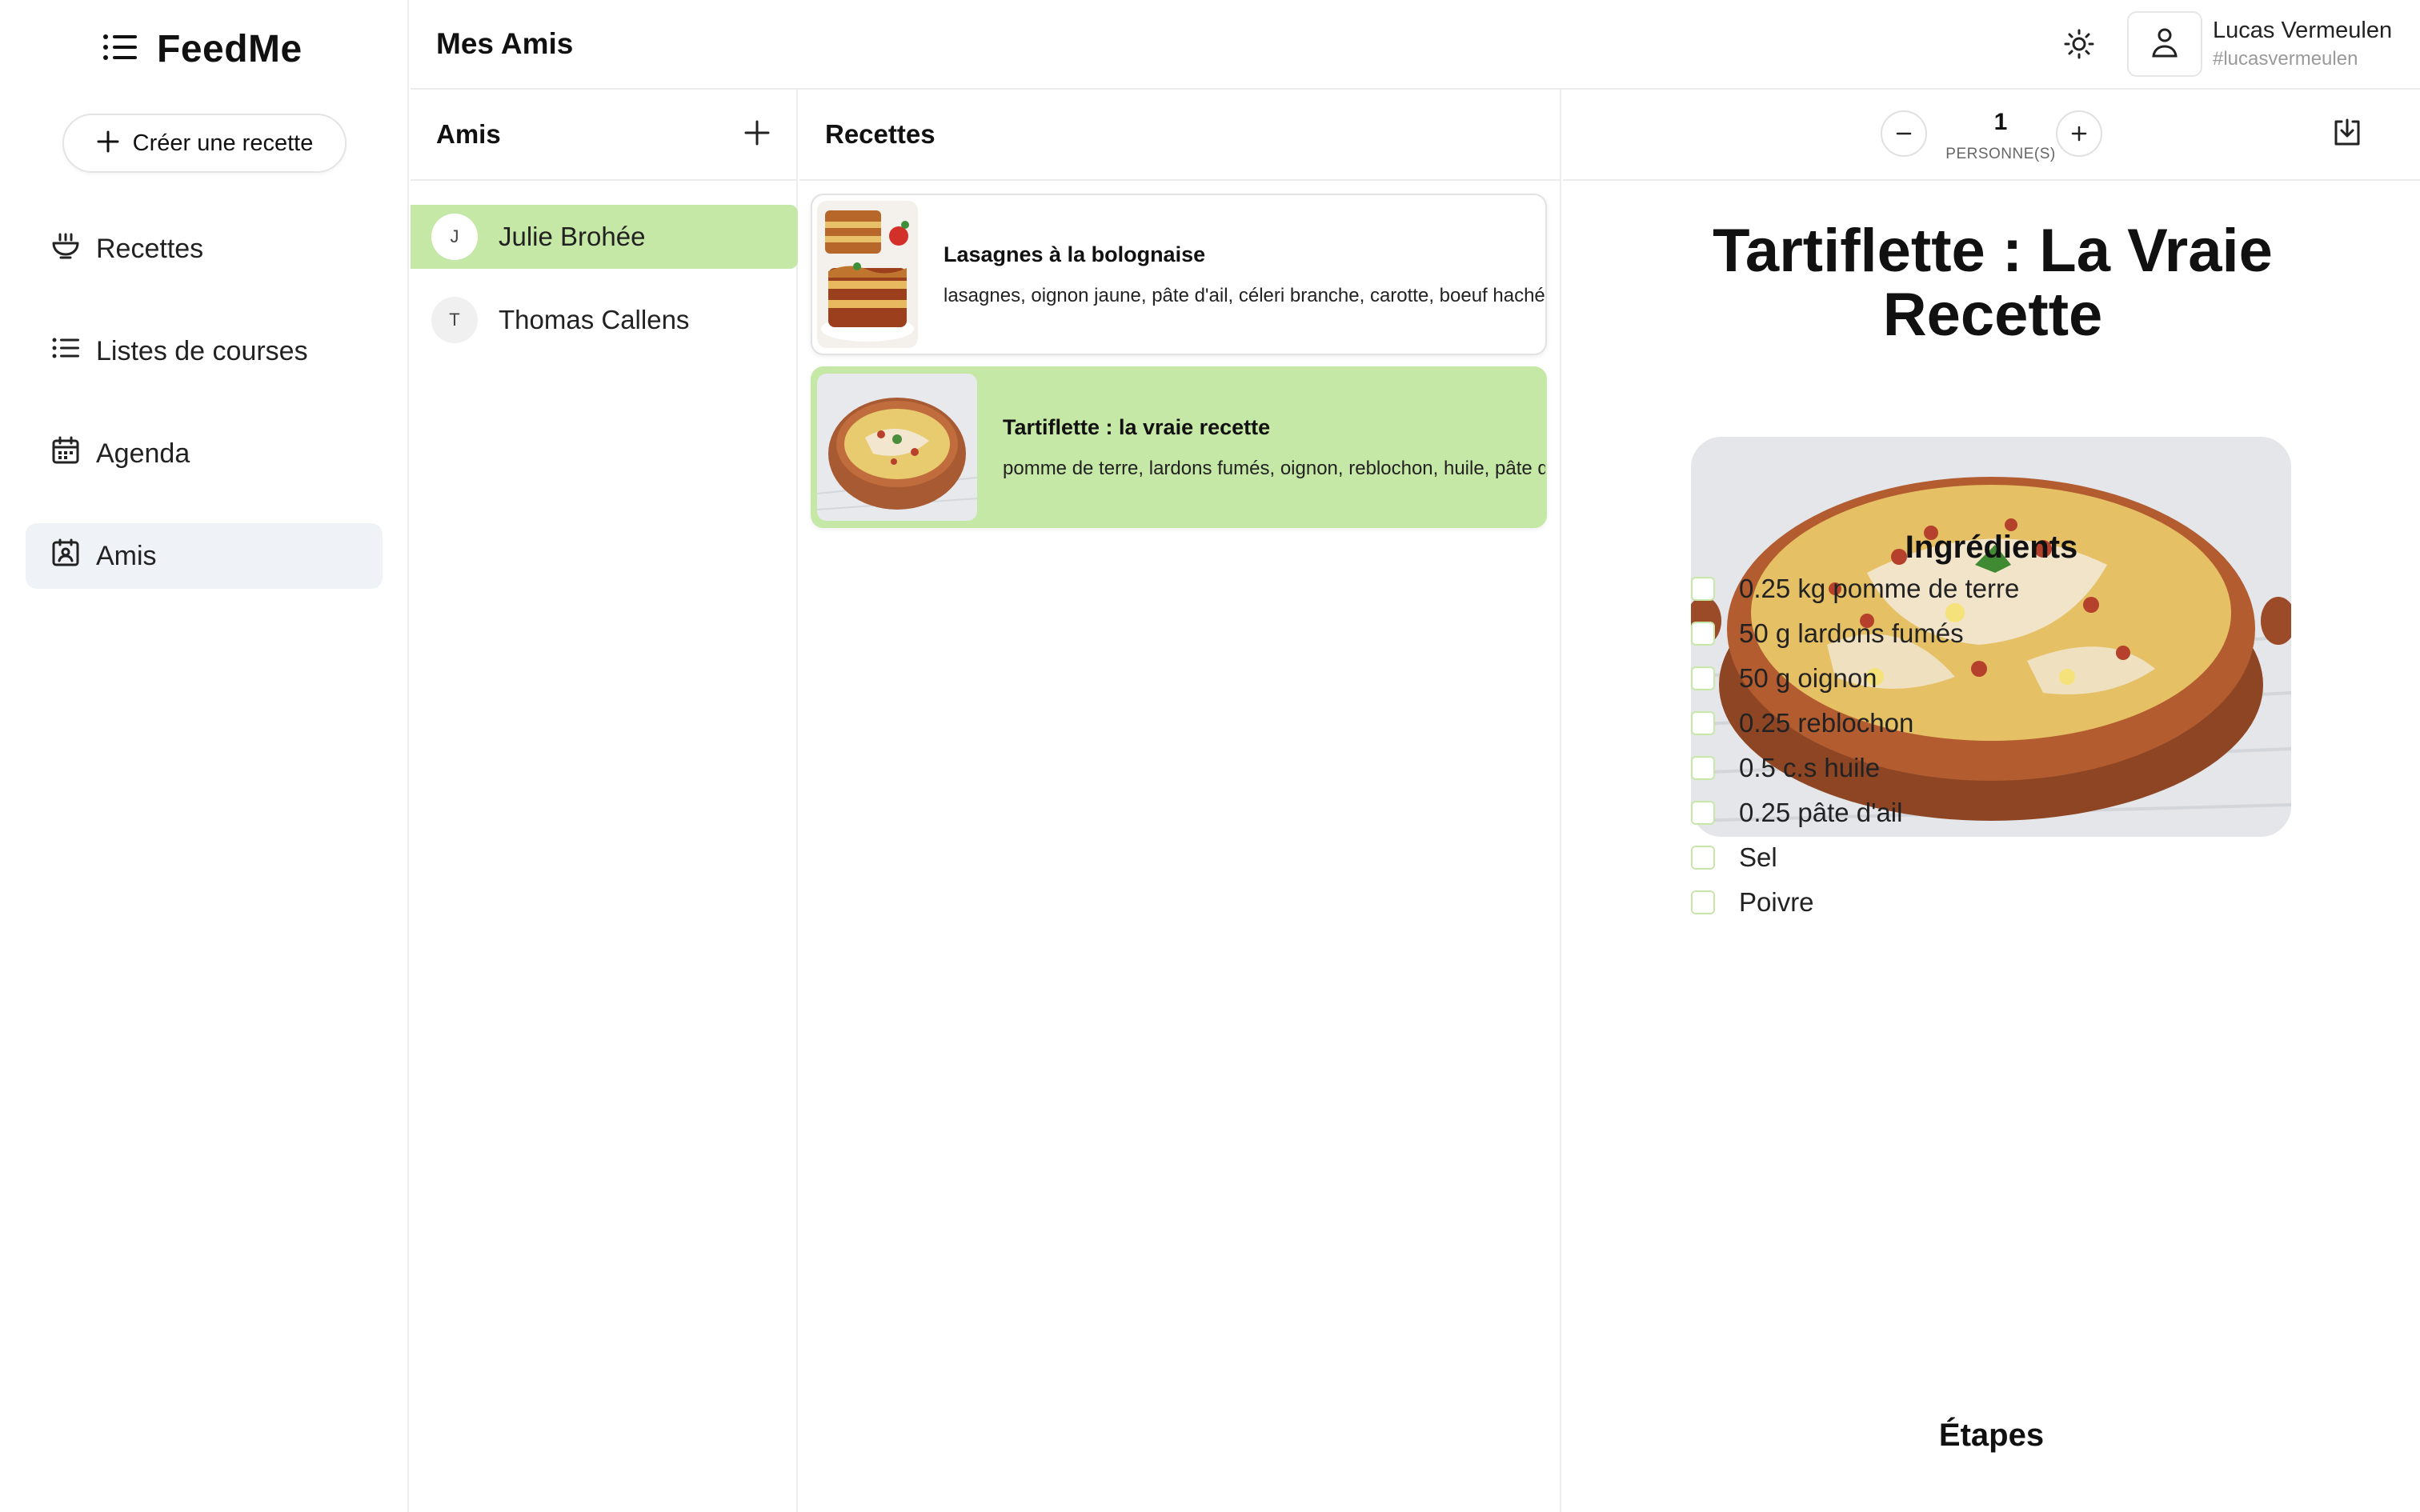 This screenshot has height=1512, width=2420. I want to click on ingredient-item: 0.25 pâte d'ail, so click(1855, 812).